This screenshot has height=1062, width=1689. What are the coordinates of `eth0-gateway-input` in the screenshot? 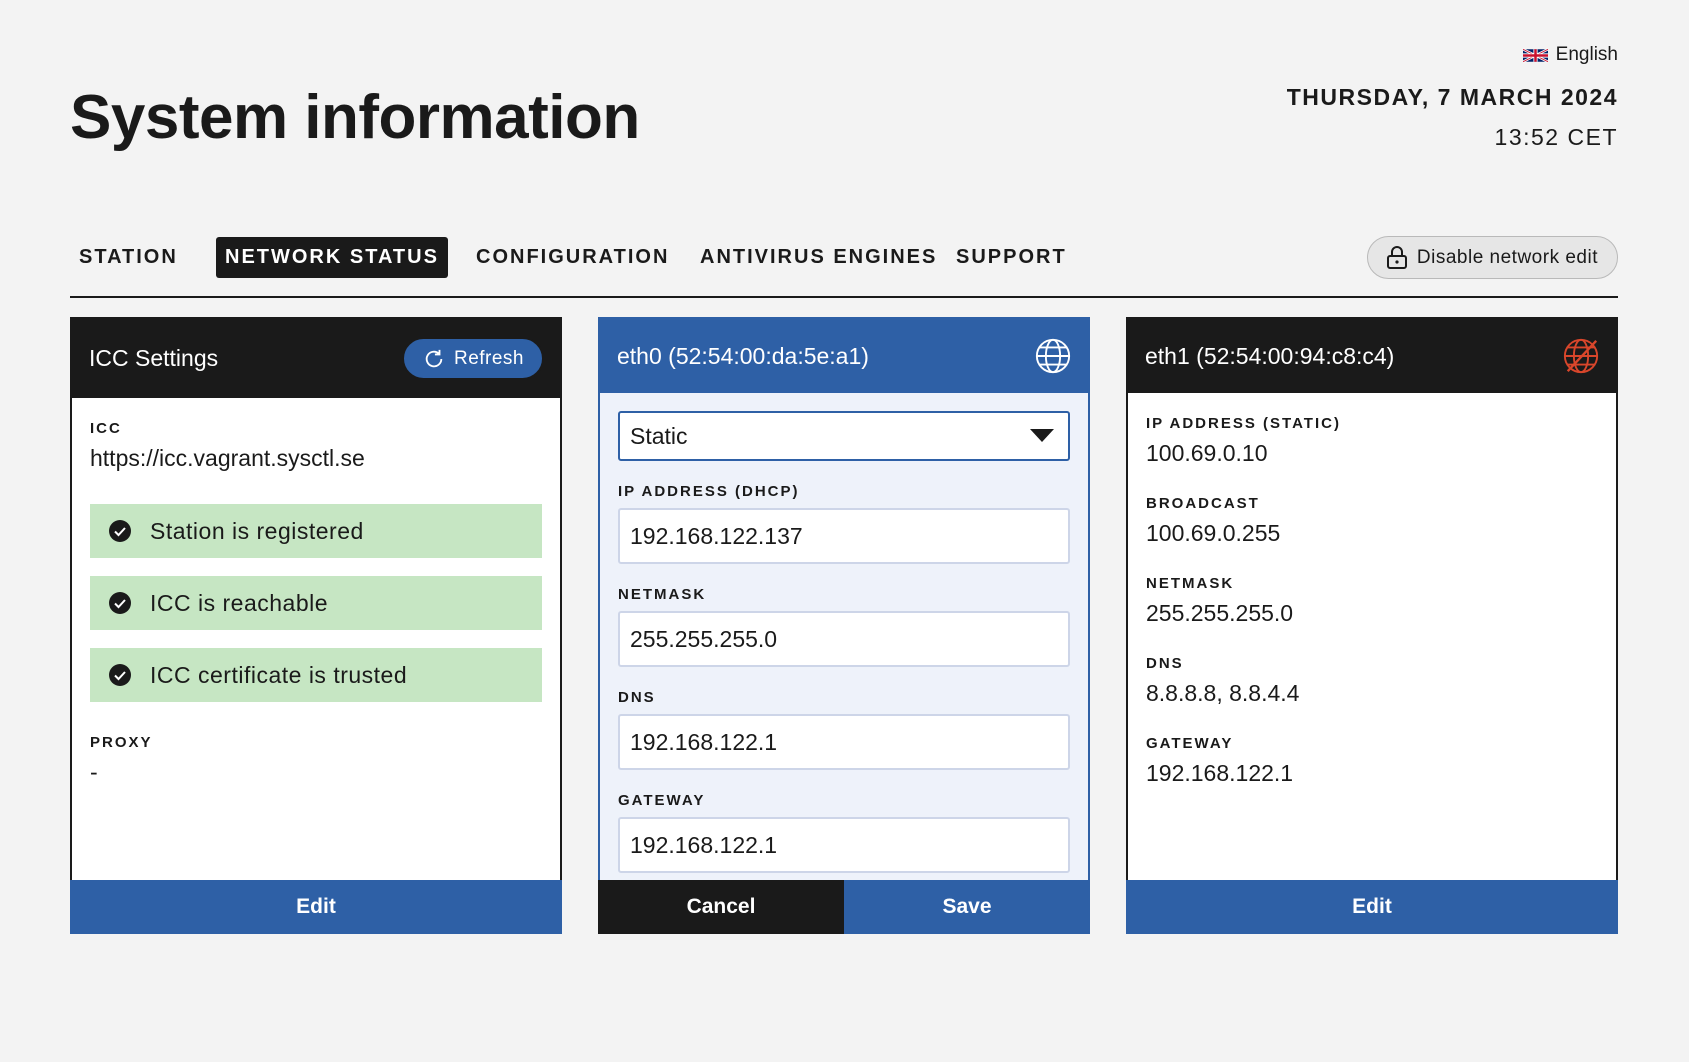 It's located at (844, 845).